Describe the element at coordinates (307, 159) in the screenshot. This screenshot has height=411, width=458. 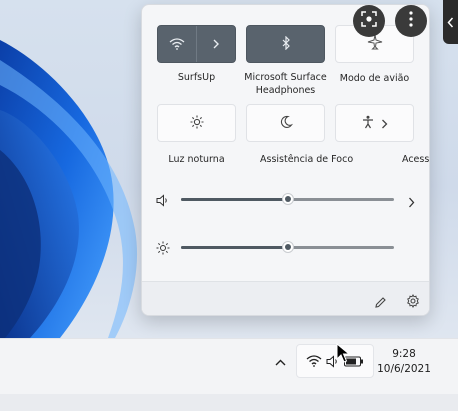
I see `tile-label-focus-assist: Assistência de Foco` at that location.